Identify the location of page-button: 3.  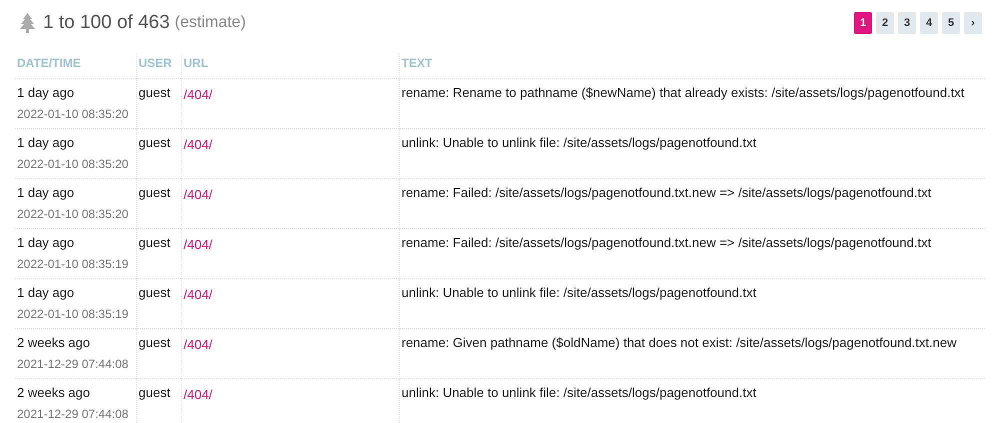
(907, 23).